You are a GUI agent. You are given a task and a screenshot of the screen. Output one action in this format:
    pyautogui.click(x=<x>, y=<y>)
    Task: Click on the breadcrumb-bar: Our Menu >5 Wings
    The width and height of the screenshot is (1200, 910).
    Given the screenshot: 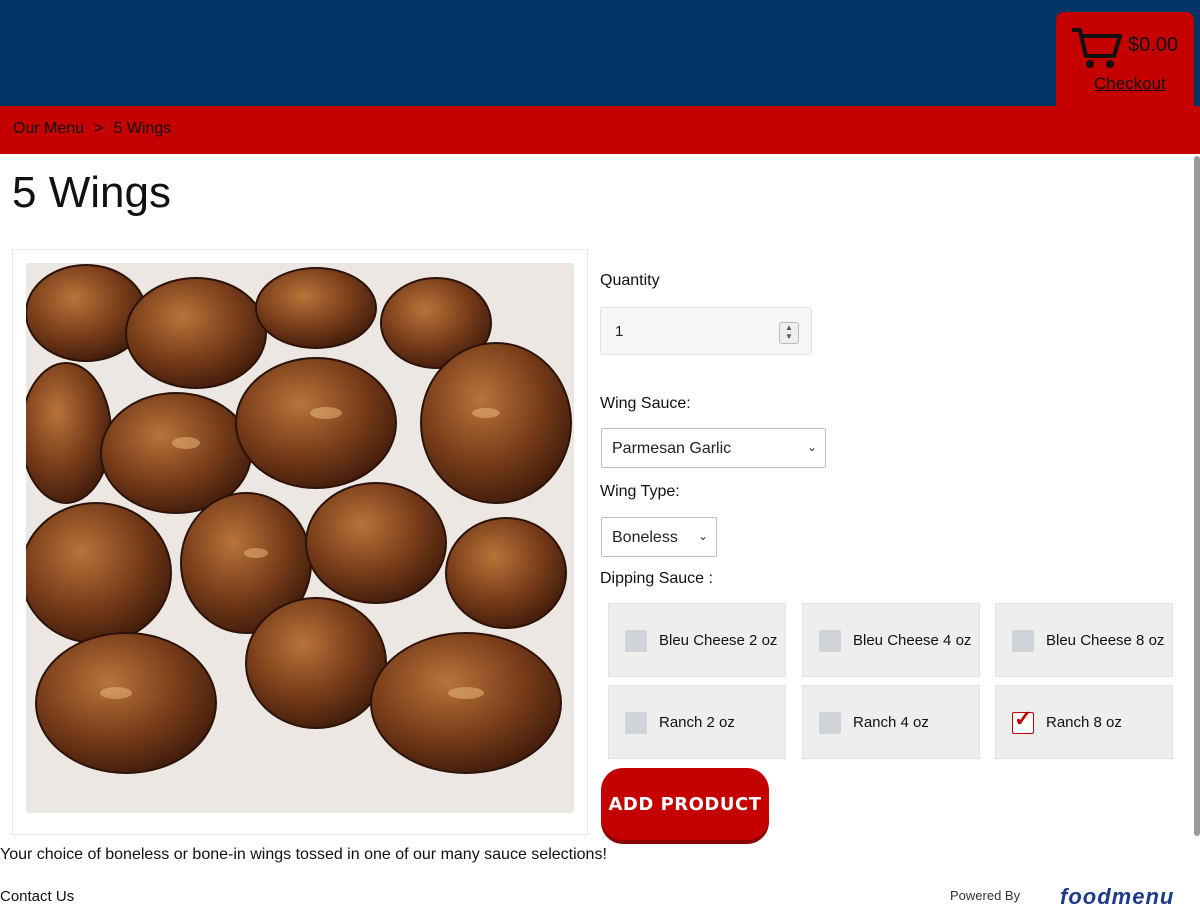 What is the action you would take?
    pyautogui.click(x=600, y=130)
    